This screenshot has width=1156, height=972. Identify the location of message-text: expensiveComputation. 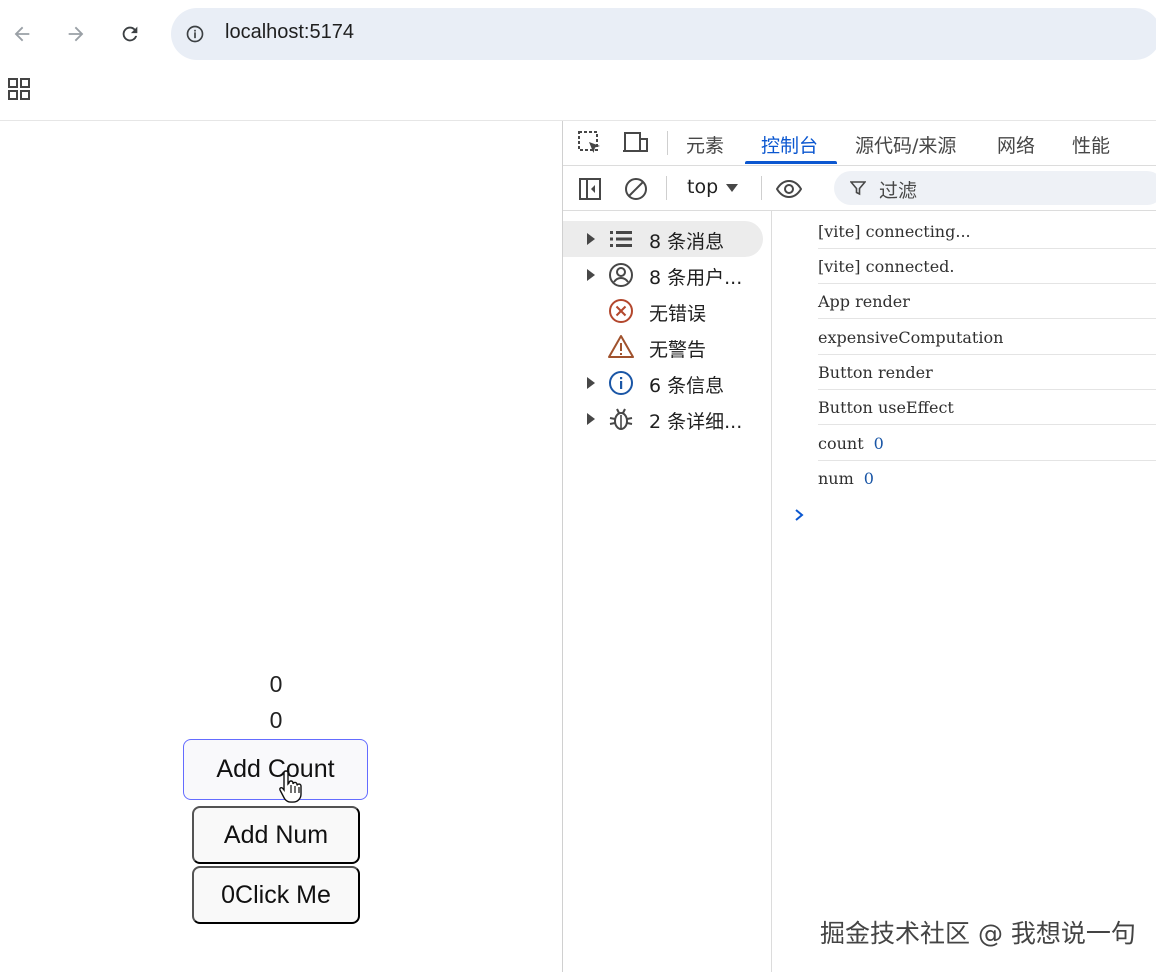
(911, 337).